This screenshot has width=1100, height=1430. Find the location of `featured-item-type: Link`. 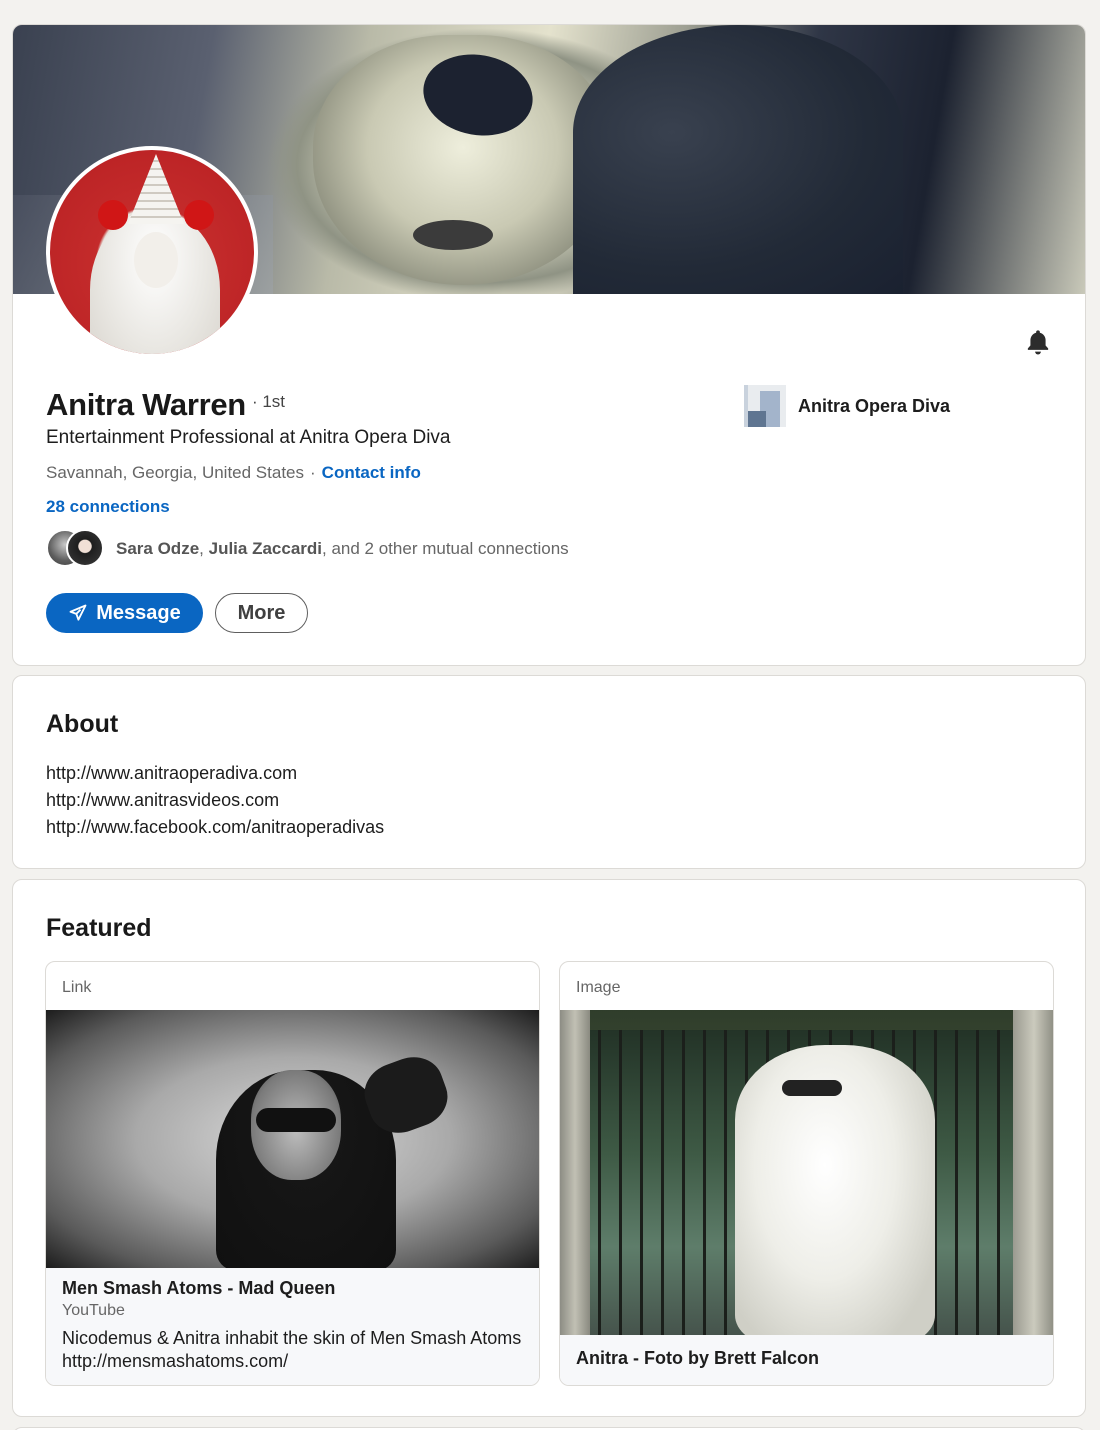

featured-item-type: Link is located at coordinates (77, 987).